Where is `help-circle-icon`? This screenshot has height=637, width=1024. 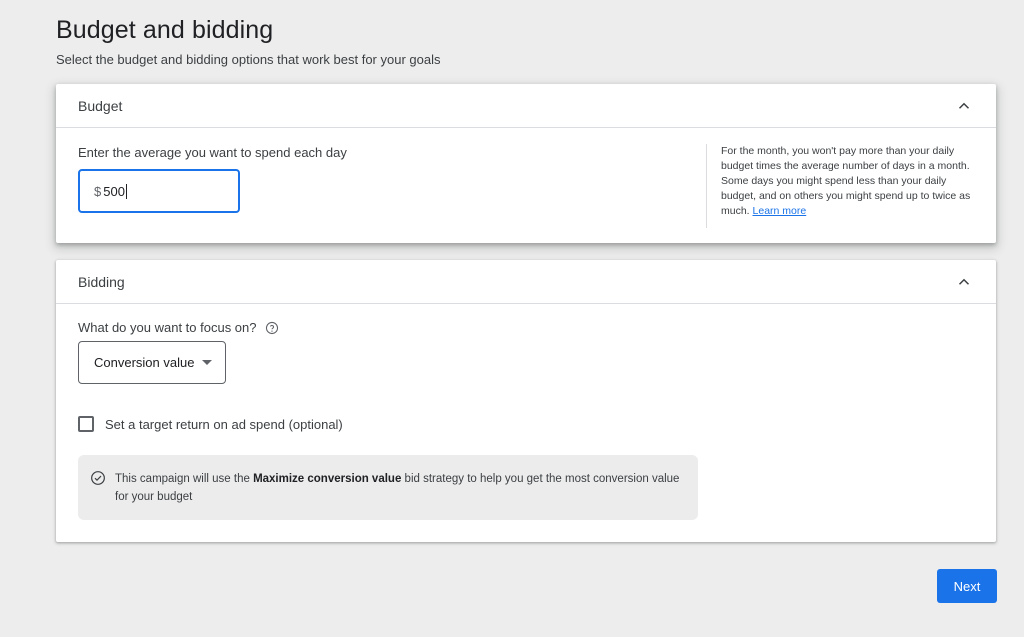 help-circle-icon is located at coordinates (272, 328).